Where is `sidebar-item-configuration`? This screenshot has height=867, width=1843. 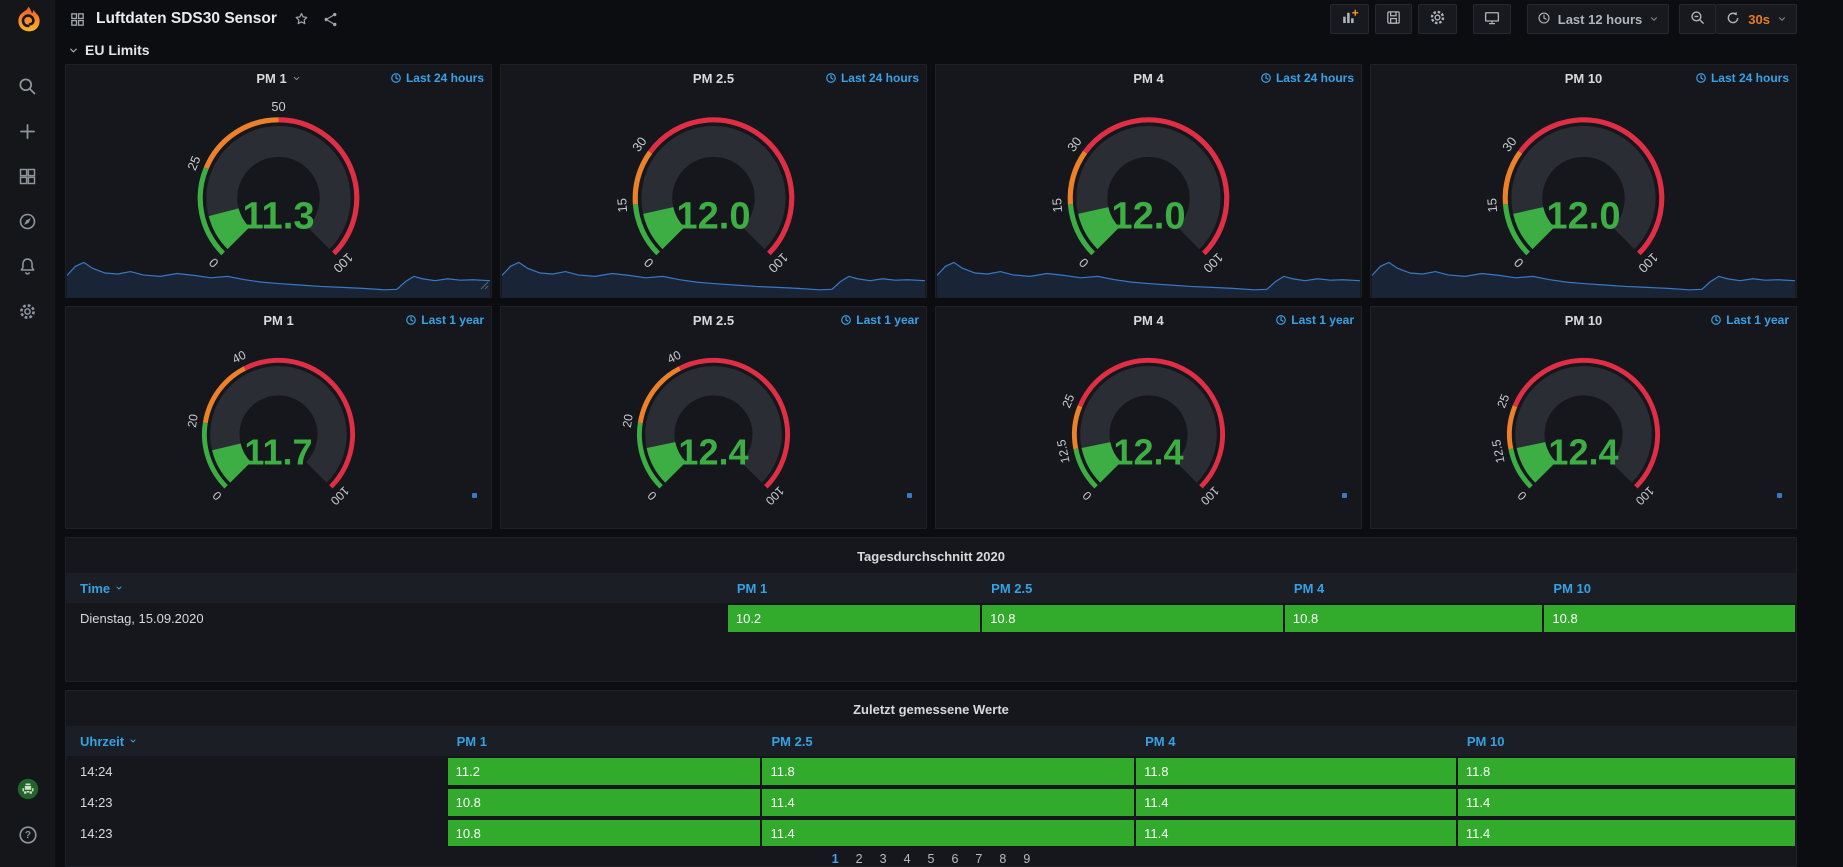
sidebar-item-configuration is located at coordinates (28, 311).